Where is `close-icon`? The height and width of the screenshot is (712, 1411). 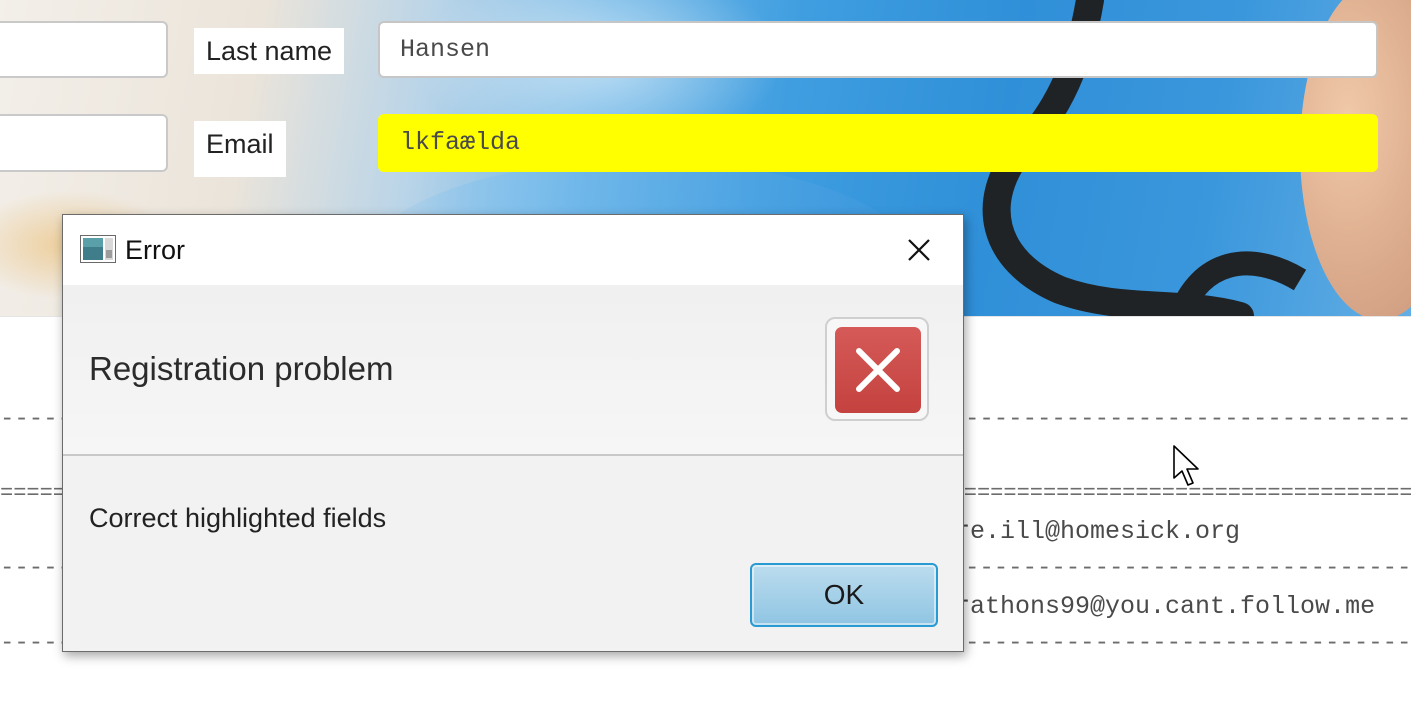
close-icon is located at coordinates (919, 250).